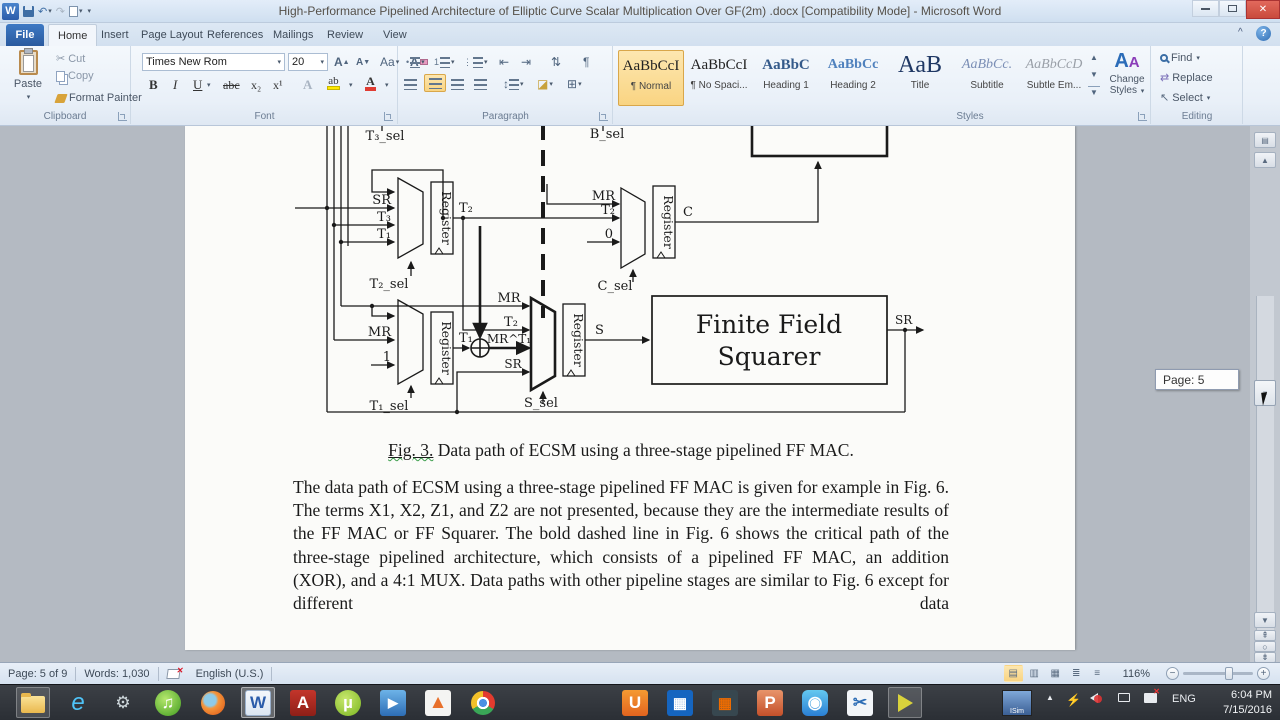 The height and width of the screenshot is (720, 1280). I want to click on font-family-dropdown-icon: ▾, so click(279, 62).